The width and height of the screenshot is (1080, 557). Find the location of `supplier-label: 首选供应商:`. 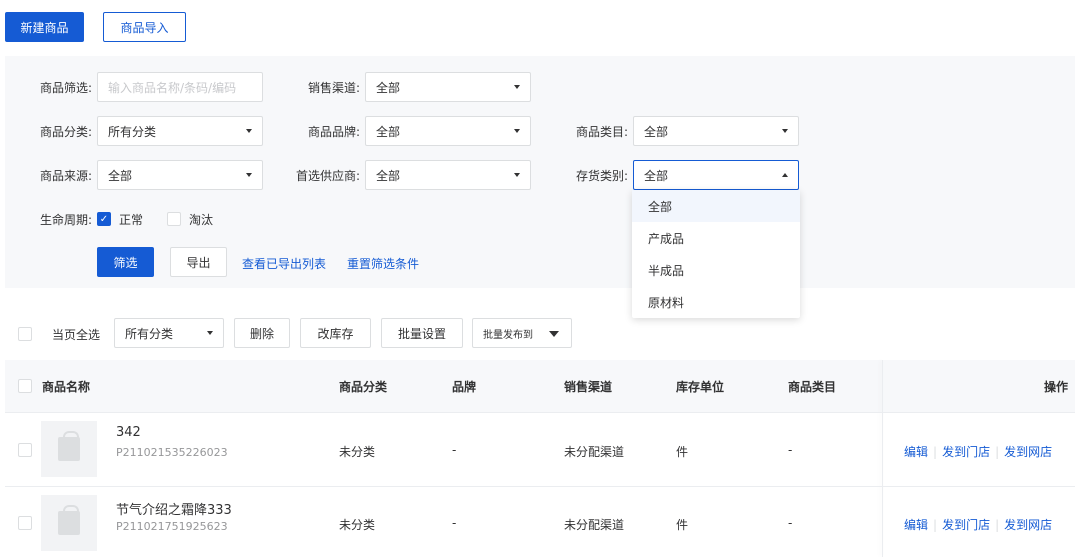

supplier-label: 首选供应商: is located at coordinates (327, 176).